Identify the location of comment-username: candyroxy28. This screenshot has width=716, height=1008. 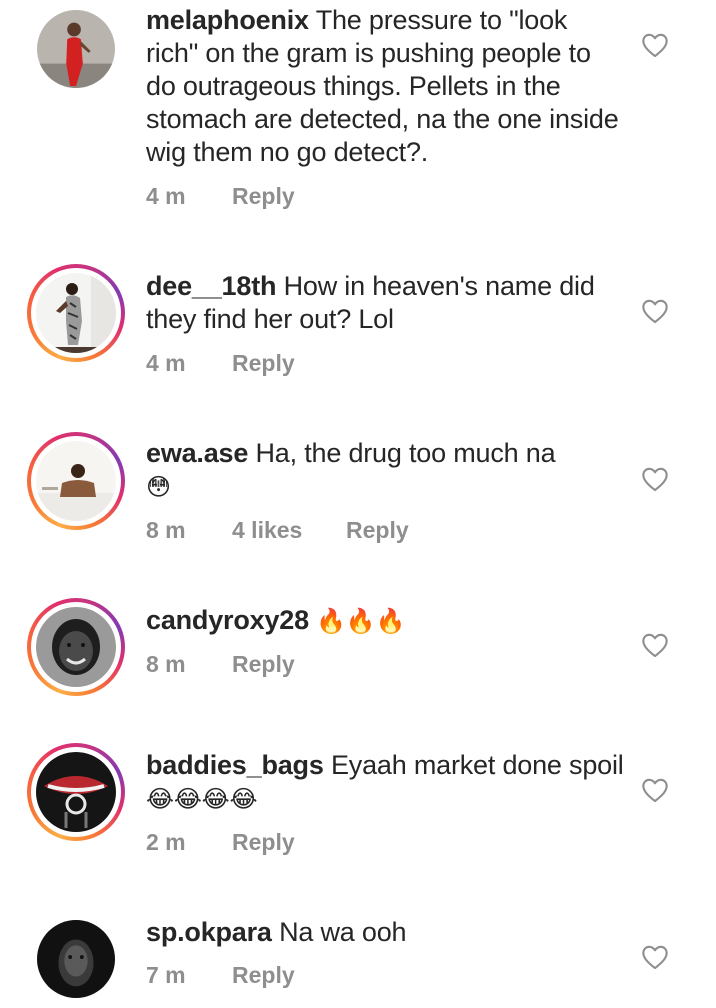
(227, 620).